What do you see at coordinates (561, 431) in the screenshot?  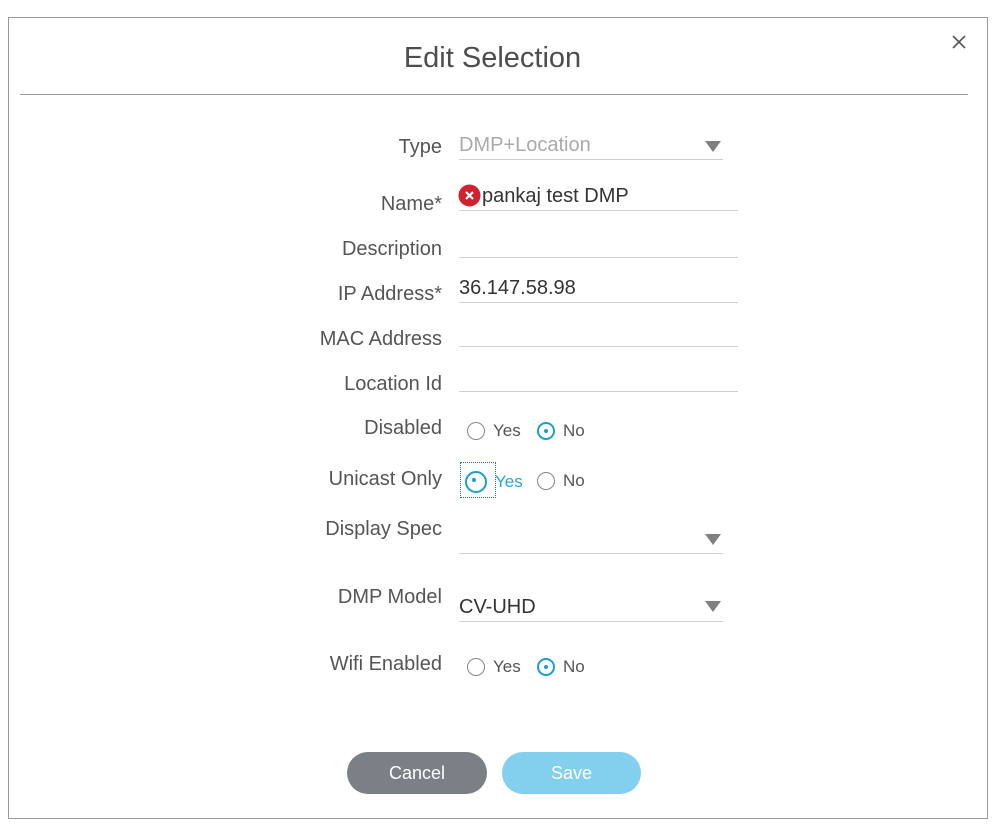 I see `disabled-no-radio: No` at bounding box center [561, 431].